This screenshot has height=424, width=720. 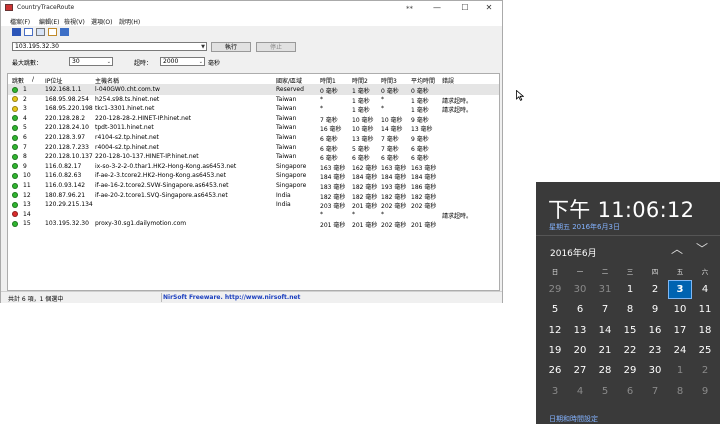 I want to click on calendar-day: 23, so click(x=655, y=350).